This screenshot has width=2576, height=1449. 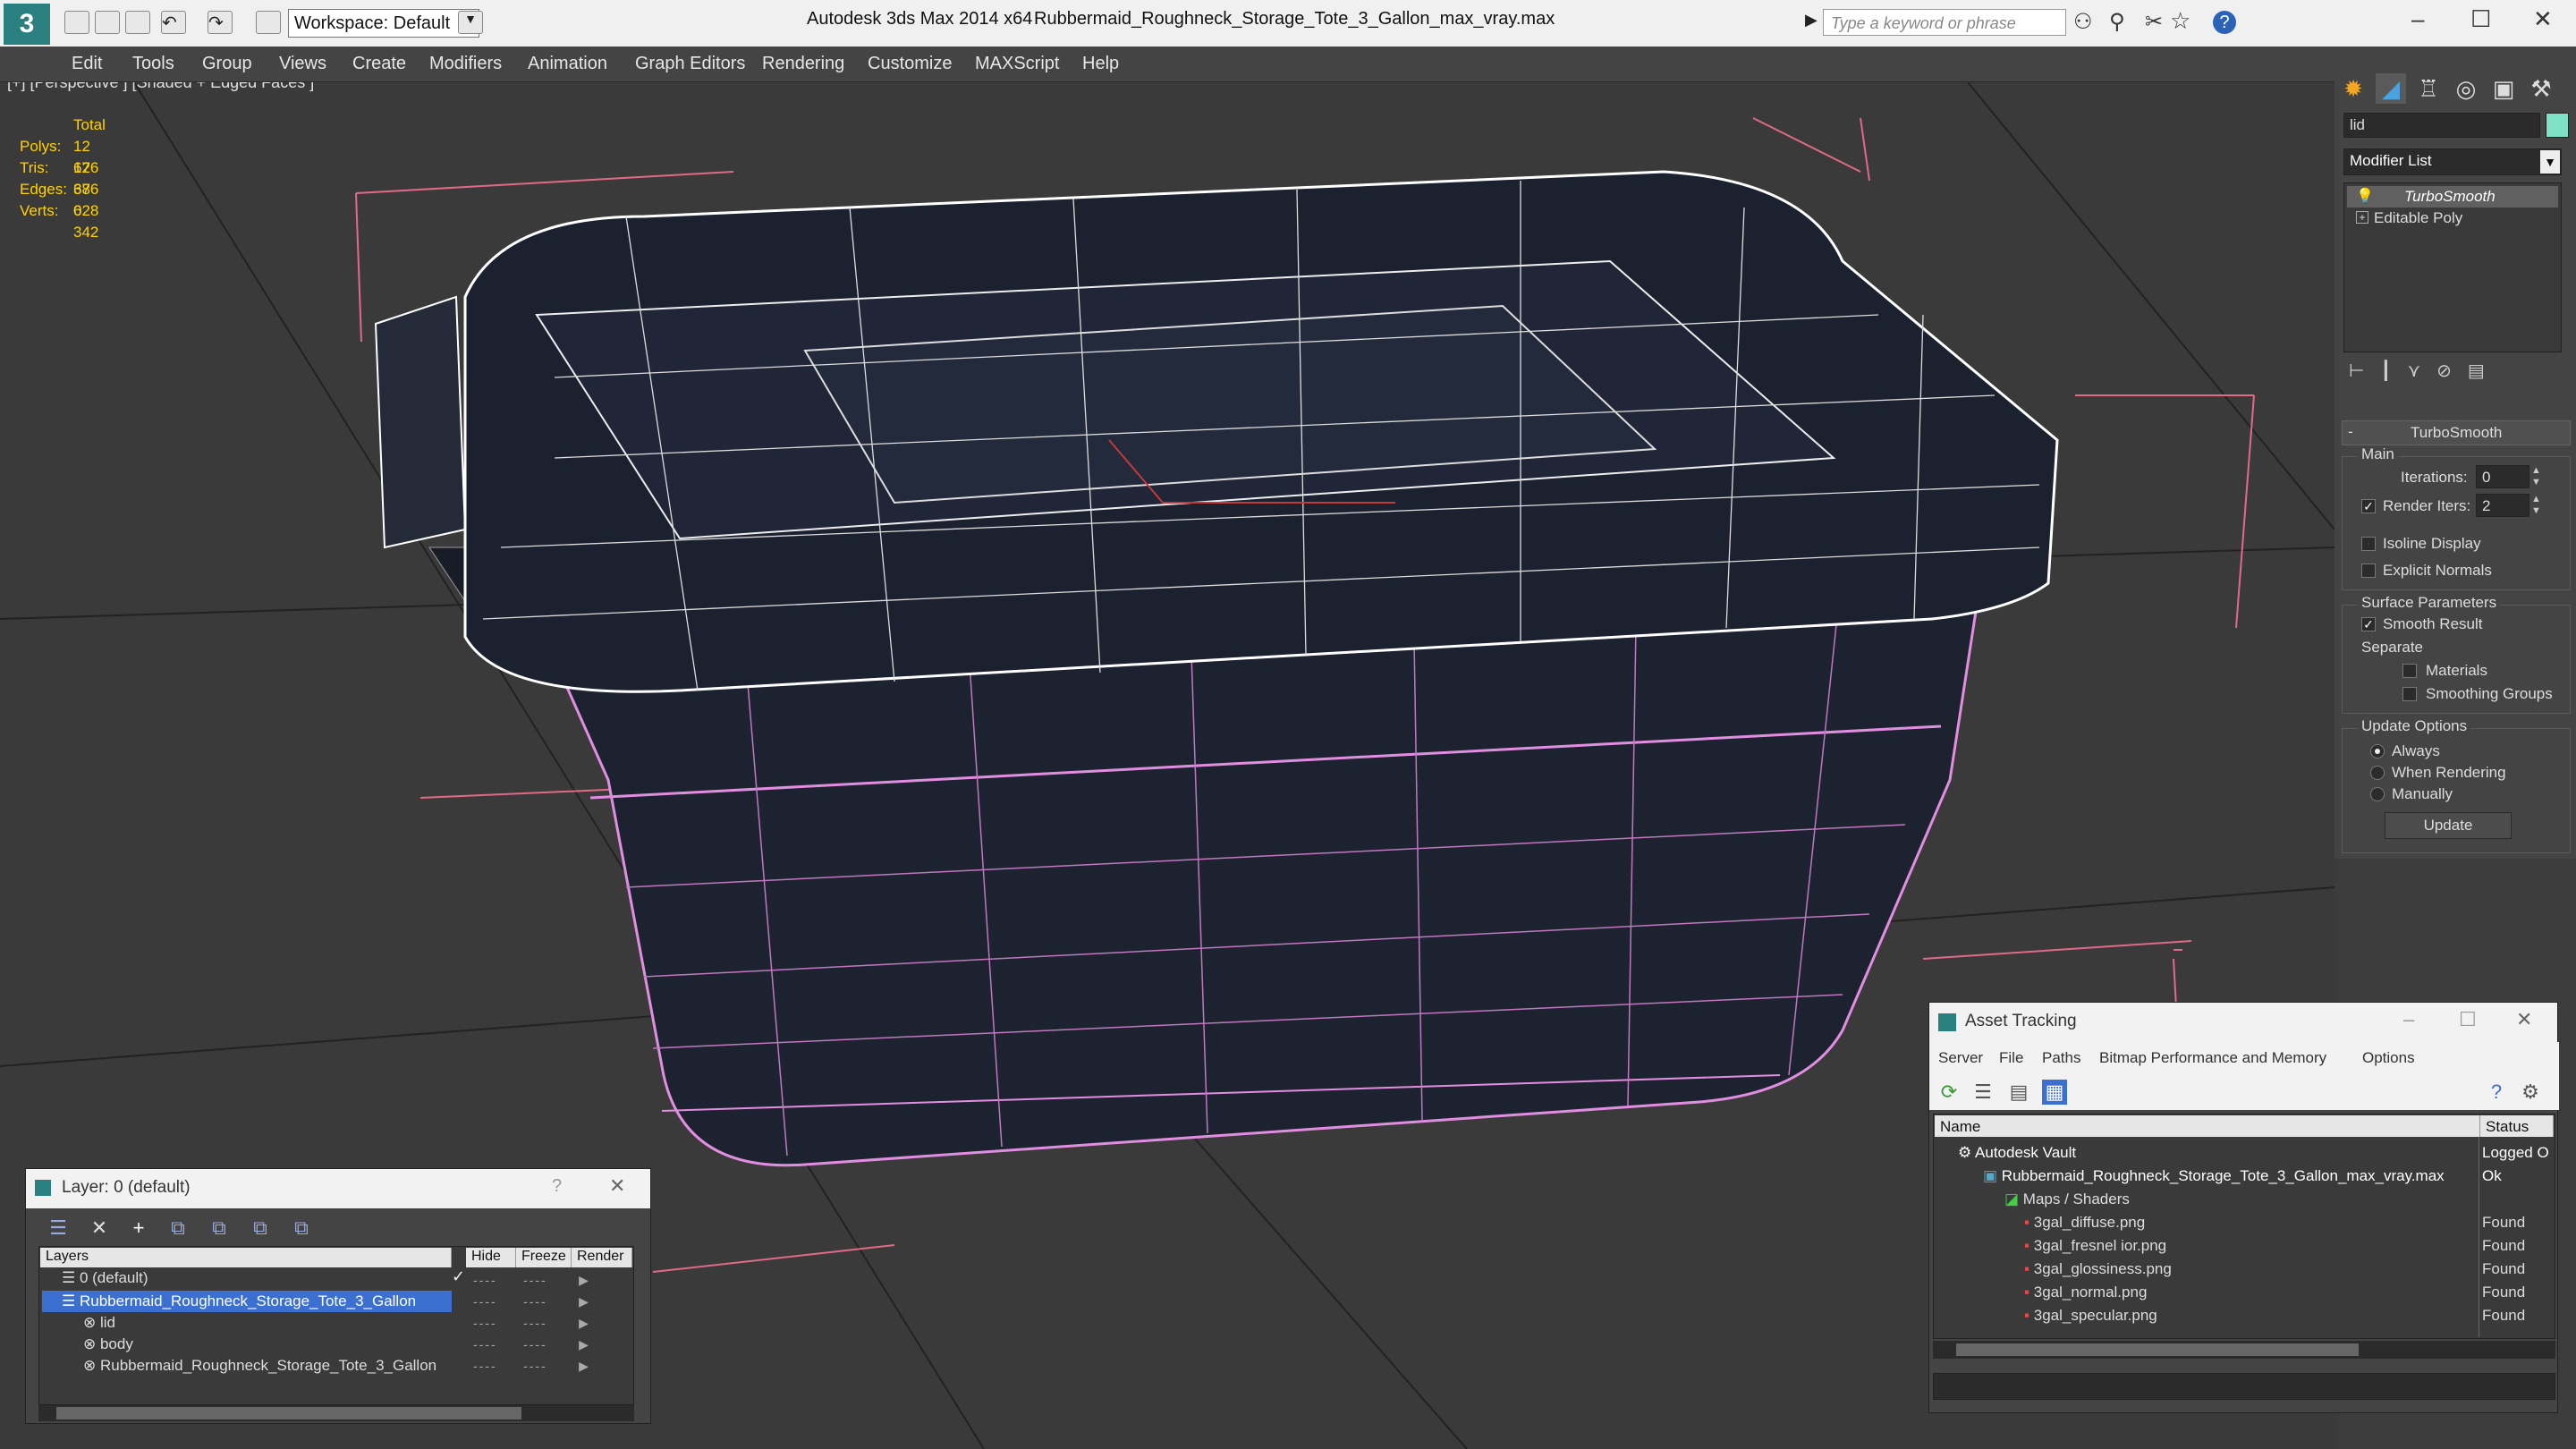 I want to click on table-row: ▪ 3gal_diffuse.png, so click(x=2084, y=1223).